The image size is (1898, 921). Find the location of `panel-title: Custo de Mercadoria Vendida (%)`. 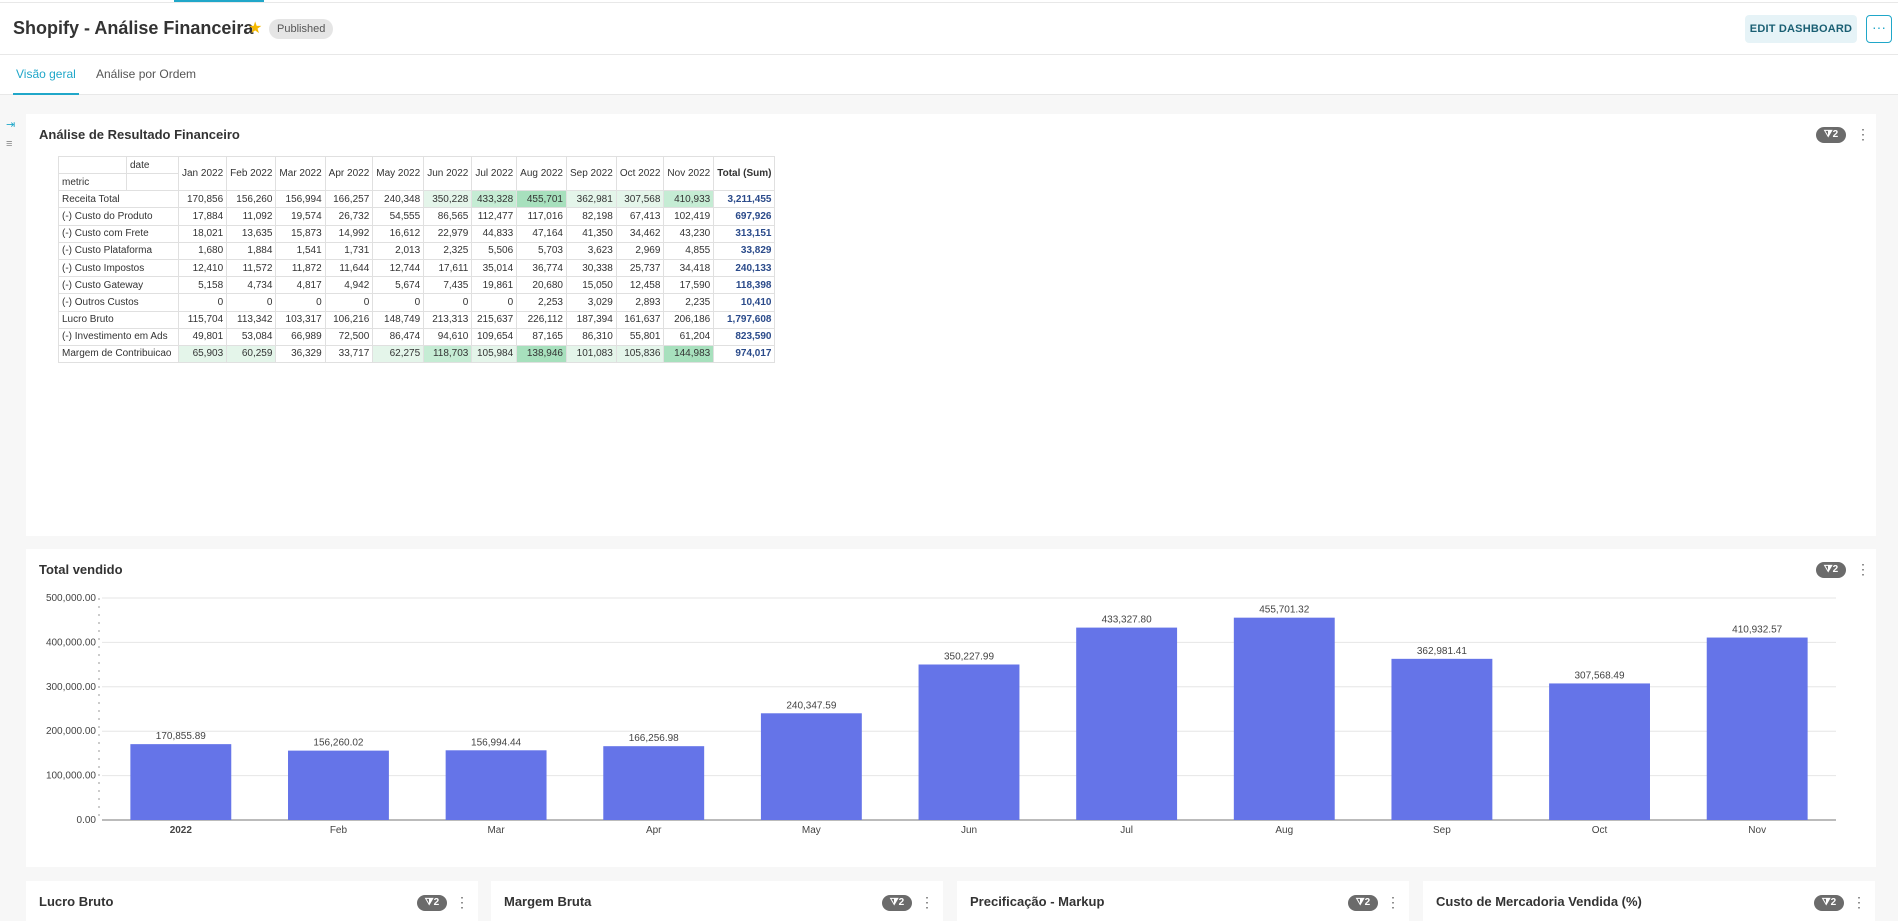

panel-title: Custo de Mercadoria Vendida (%) is located at coordinates (1539, 901).